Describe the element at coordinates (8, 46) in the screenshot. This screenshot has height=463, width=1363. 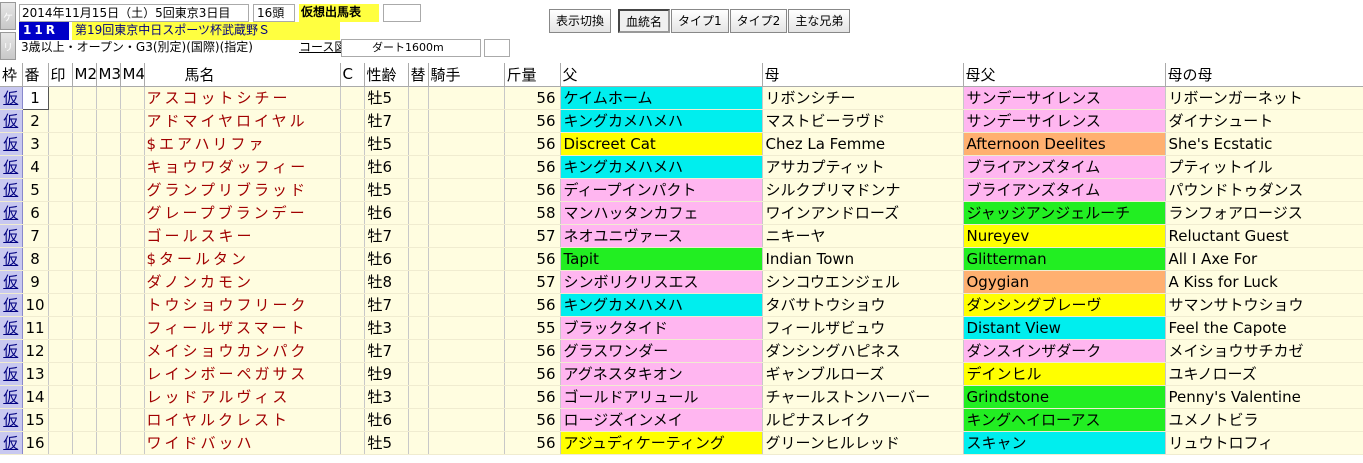
I see `side-button-2: リ` at that location.